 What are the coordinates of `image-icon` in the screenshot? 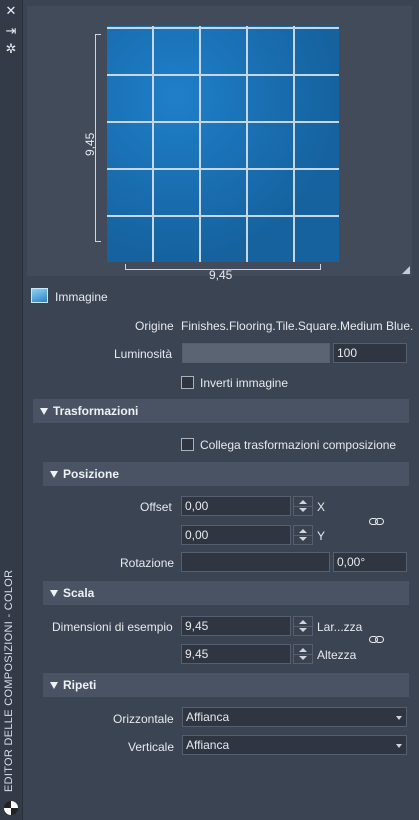 It's located at (39, 295).